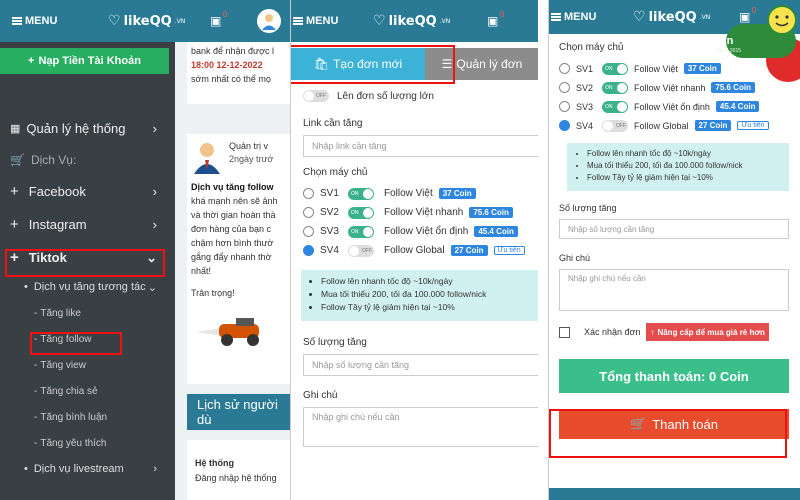 Image resolution: width=800 pixels, height=500 pixels. I want to click on cart-icon: 🛒, so click(638, 423).